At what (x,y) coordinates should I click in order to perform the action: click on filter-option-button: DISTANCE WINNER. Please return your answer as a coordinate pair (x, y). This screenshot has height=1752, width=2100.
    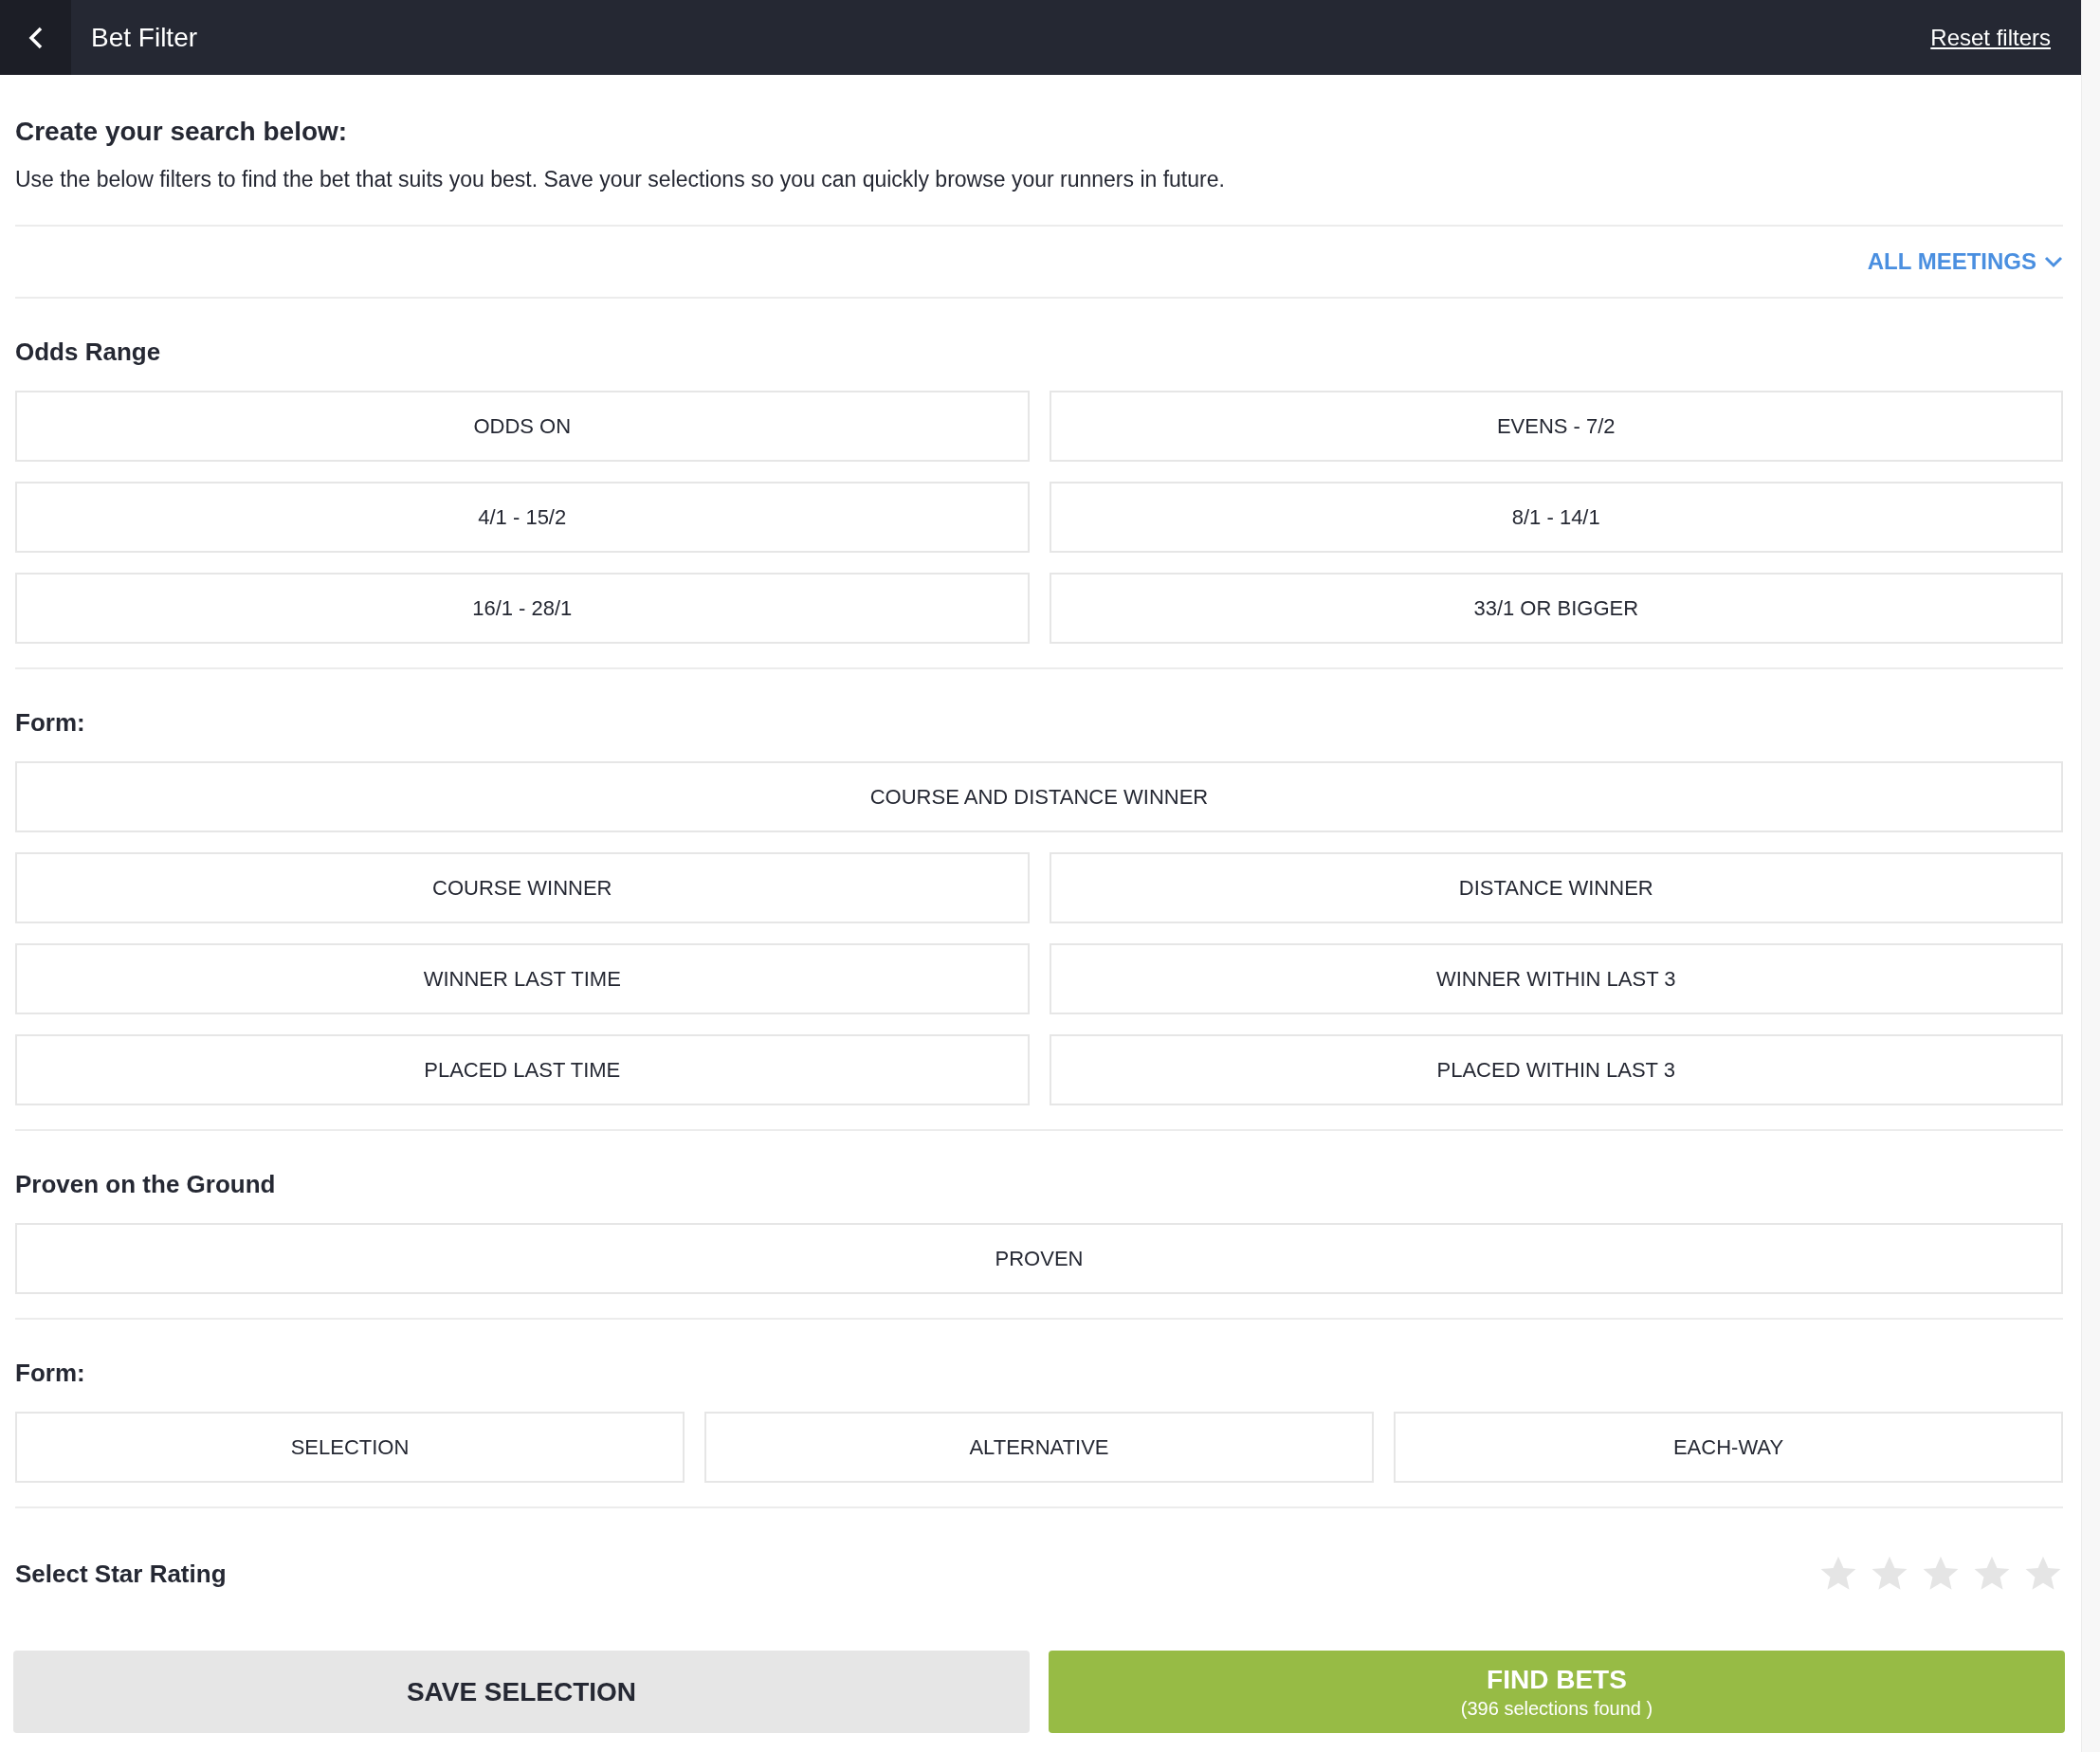
    Looking at the image, I should click on (1556, 887).